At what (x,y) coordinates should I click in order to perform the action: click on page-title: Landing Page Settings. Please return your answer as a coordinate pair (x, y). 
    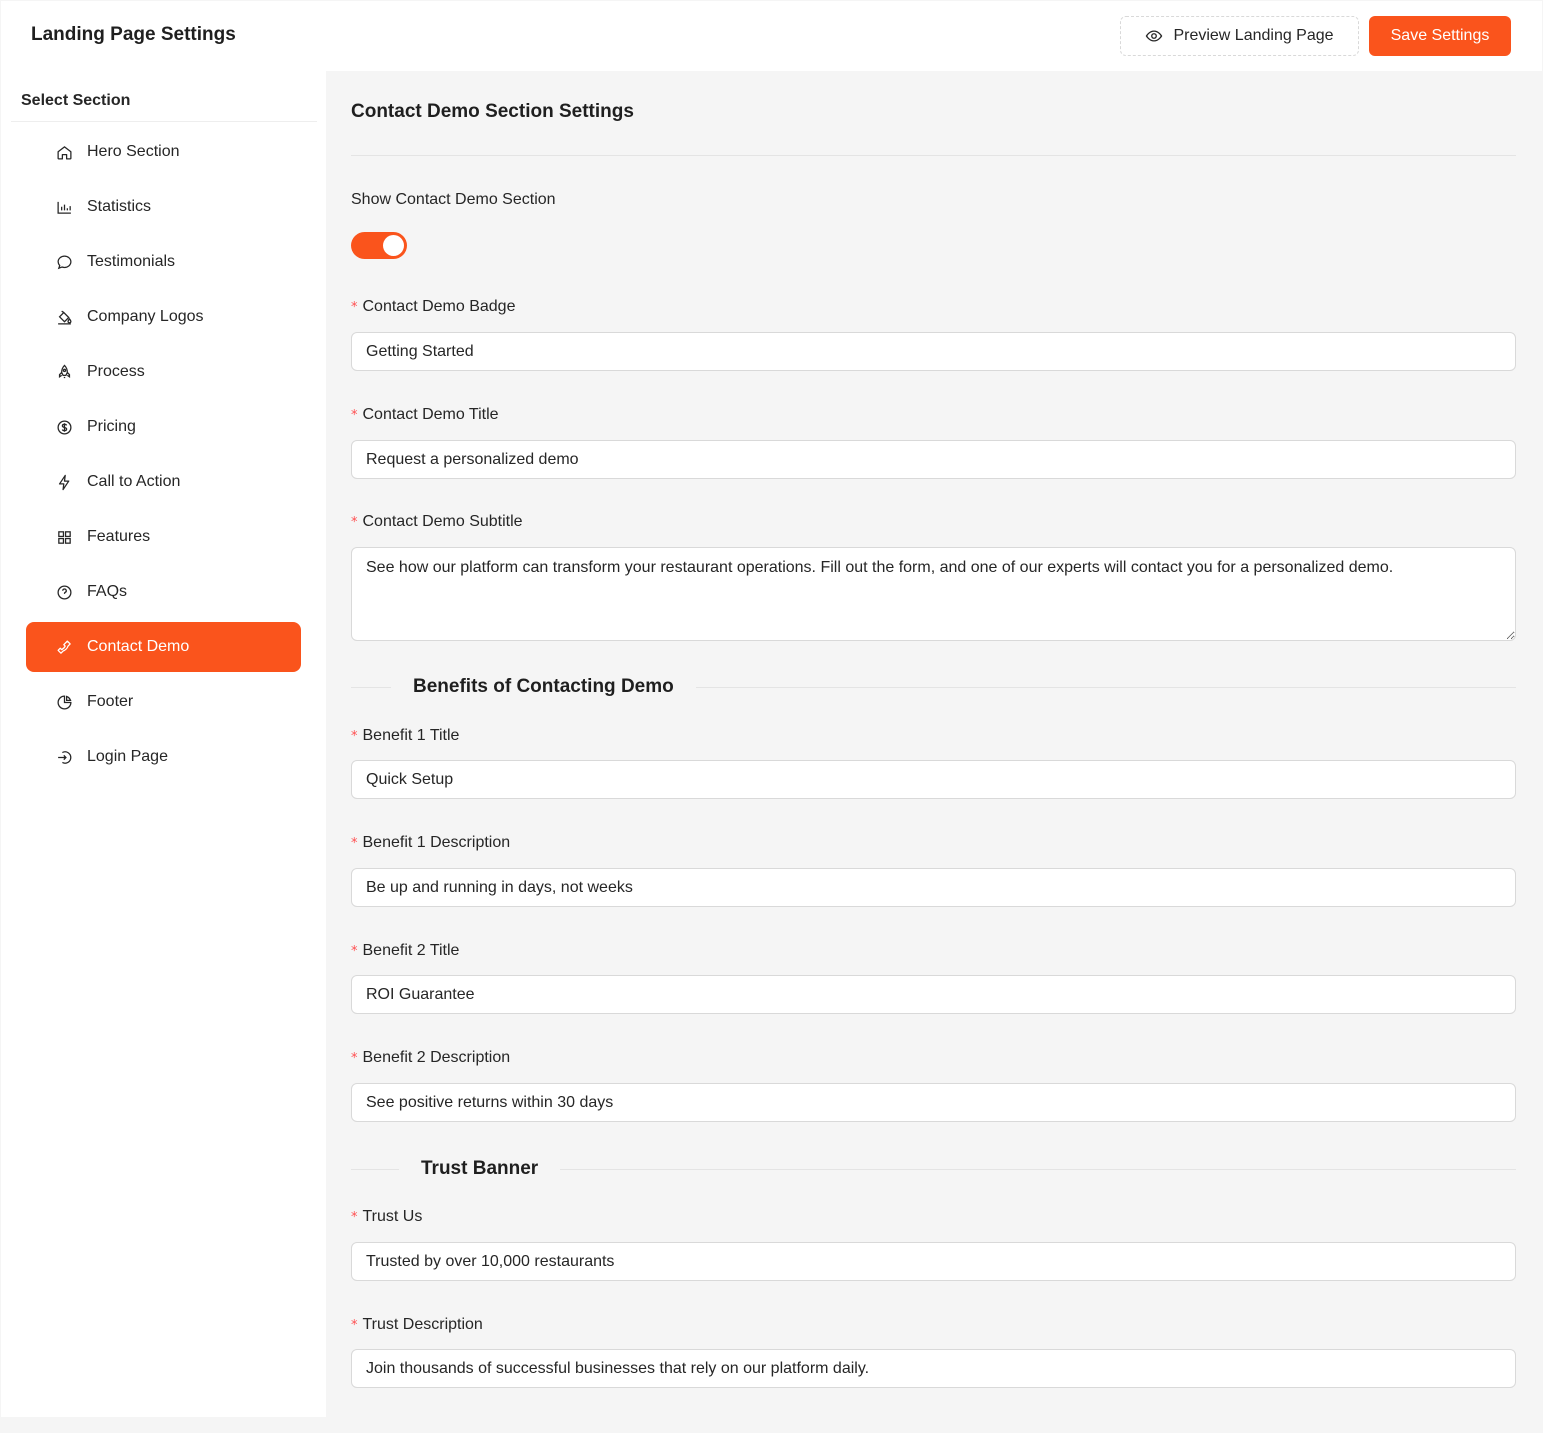
    Looking at the image, I should click on (133, 34).